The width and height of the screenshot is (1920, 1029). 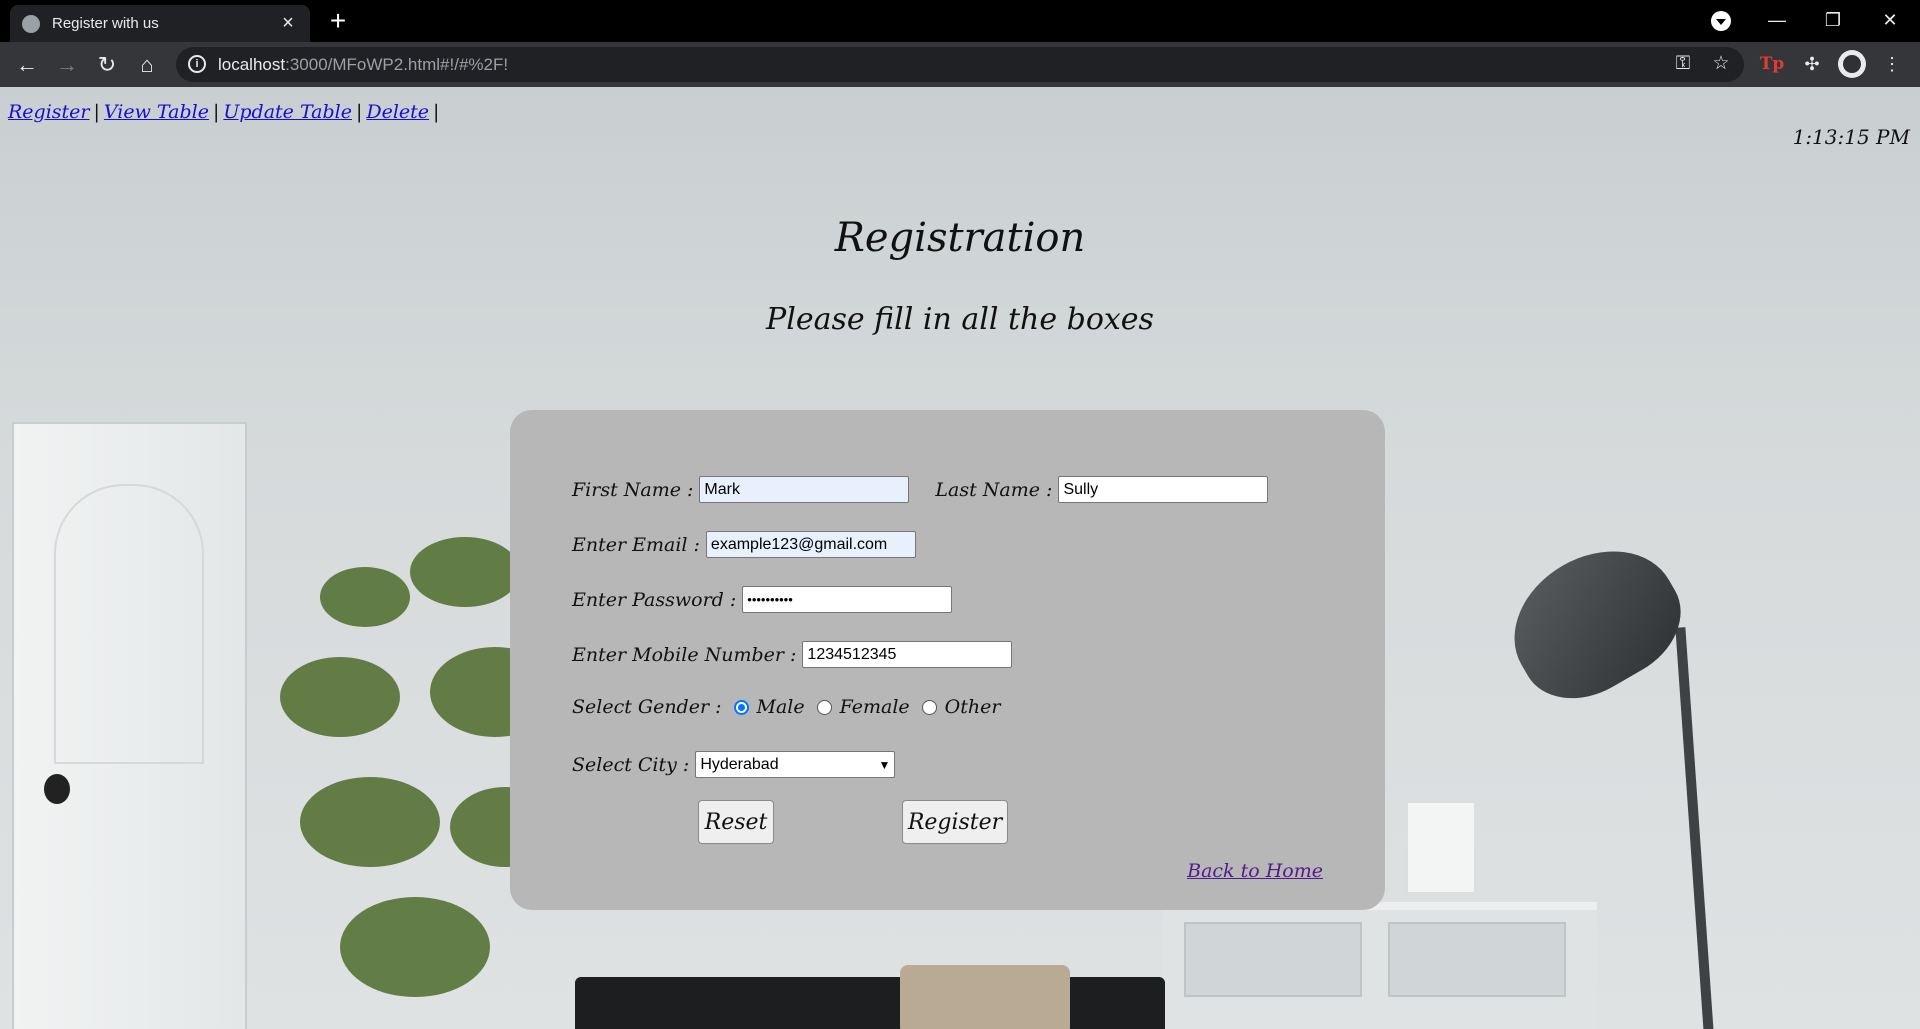 I want to click on email-label: Enter Email :, so click(x=636, y=544).